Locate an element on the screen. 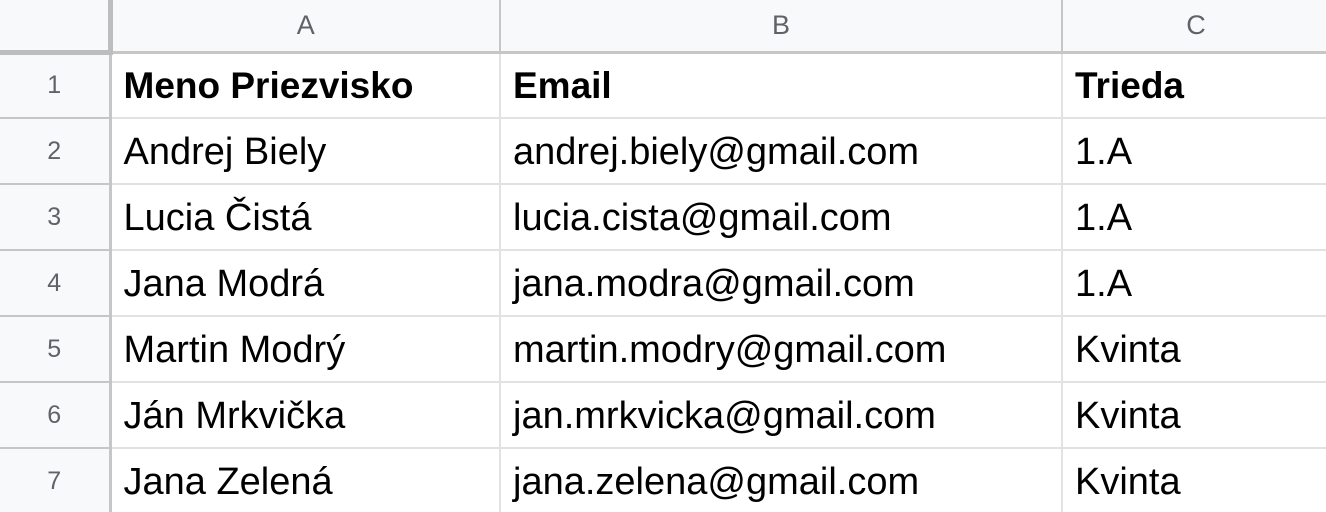 This screenshot has width=1326, height=512. cell-a5: Martin Modrý is located at coordinates (305, 349).